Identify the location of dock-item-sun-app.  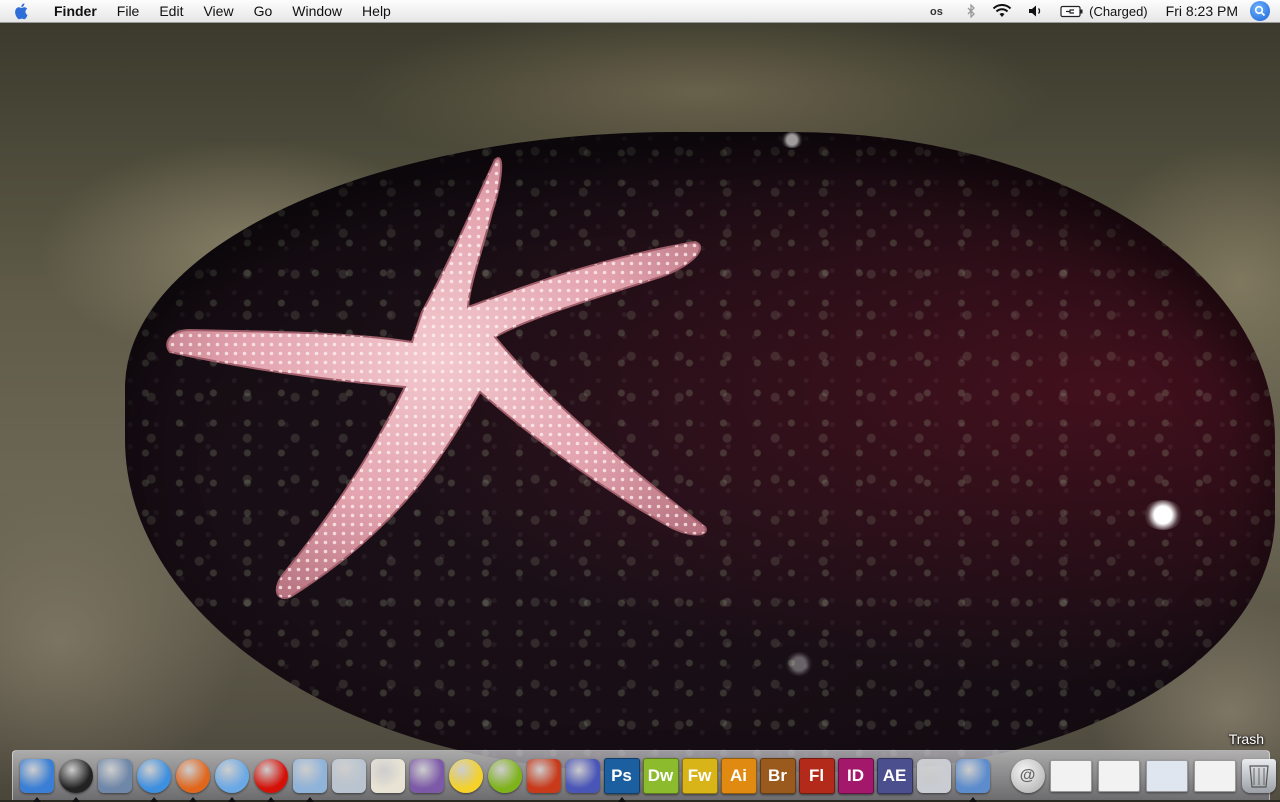
(543, 776).